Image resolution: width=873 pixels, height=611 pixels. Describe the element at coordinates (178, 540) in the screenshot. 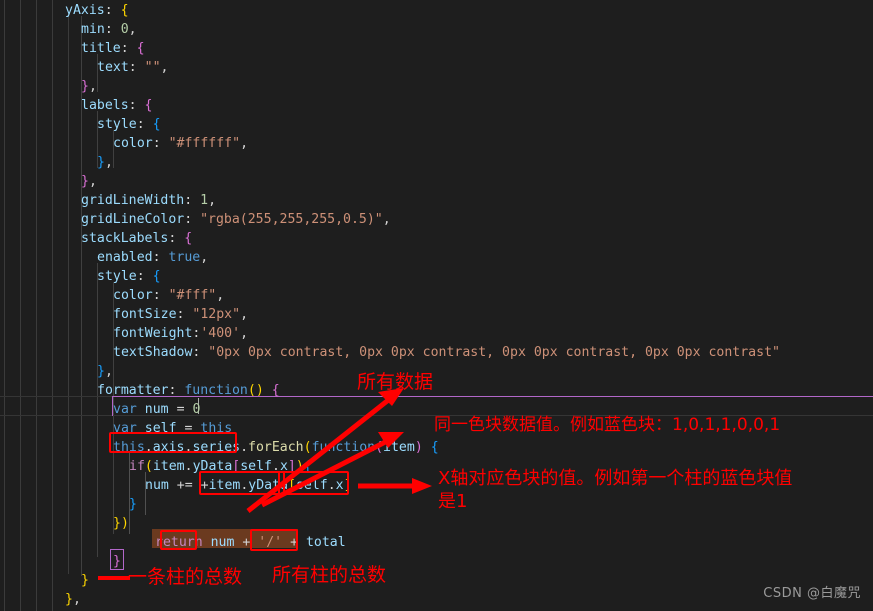

I see `highlight-box-num` at that location.